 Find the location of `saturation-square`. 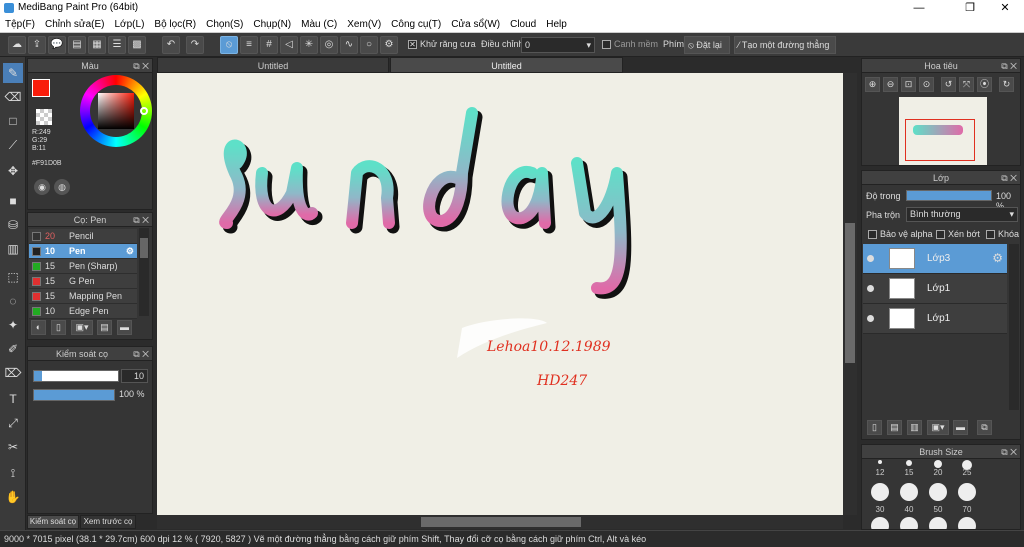

saturation-square is located at coordinates (116, 111).